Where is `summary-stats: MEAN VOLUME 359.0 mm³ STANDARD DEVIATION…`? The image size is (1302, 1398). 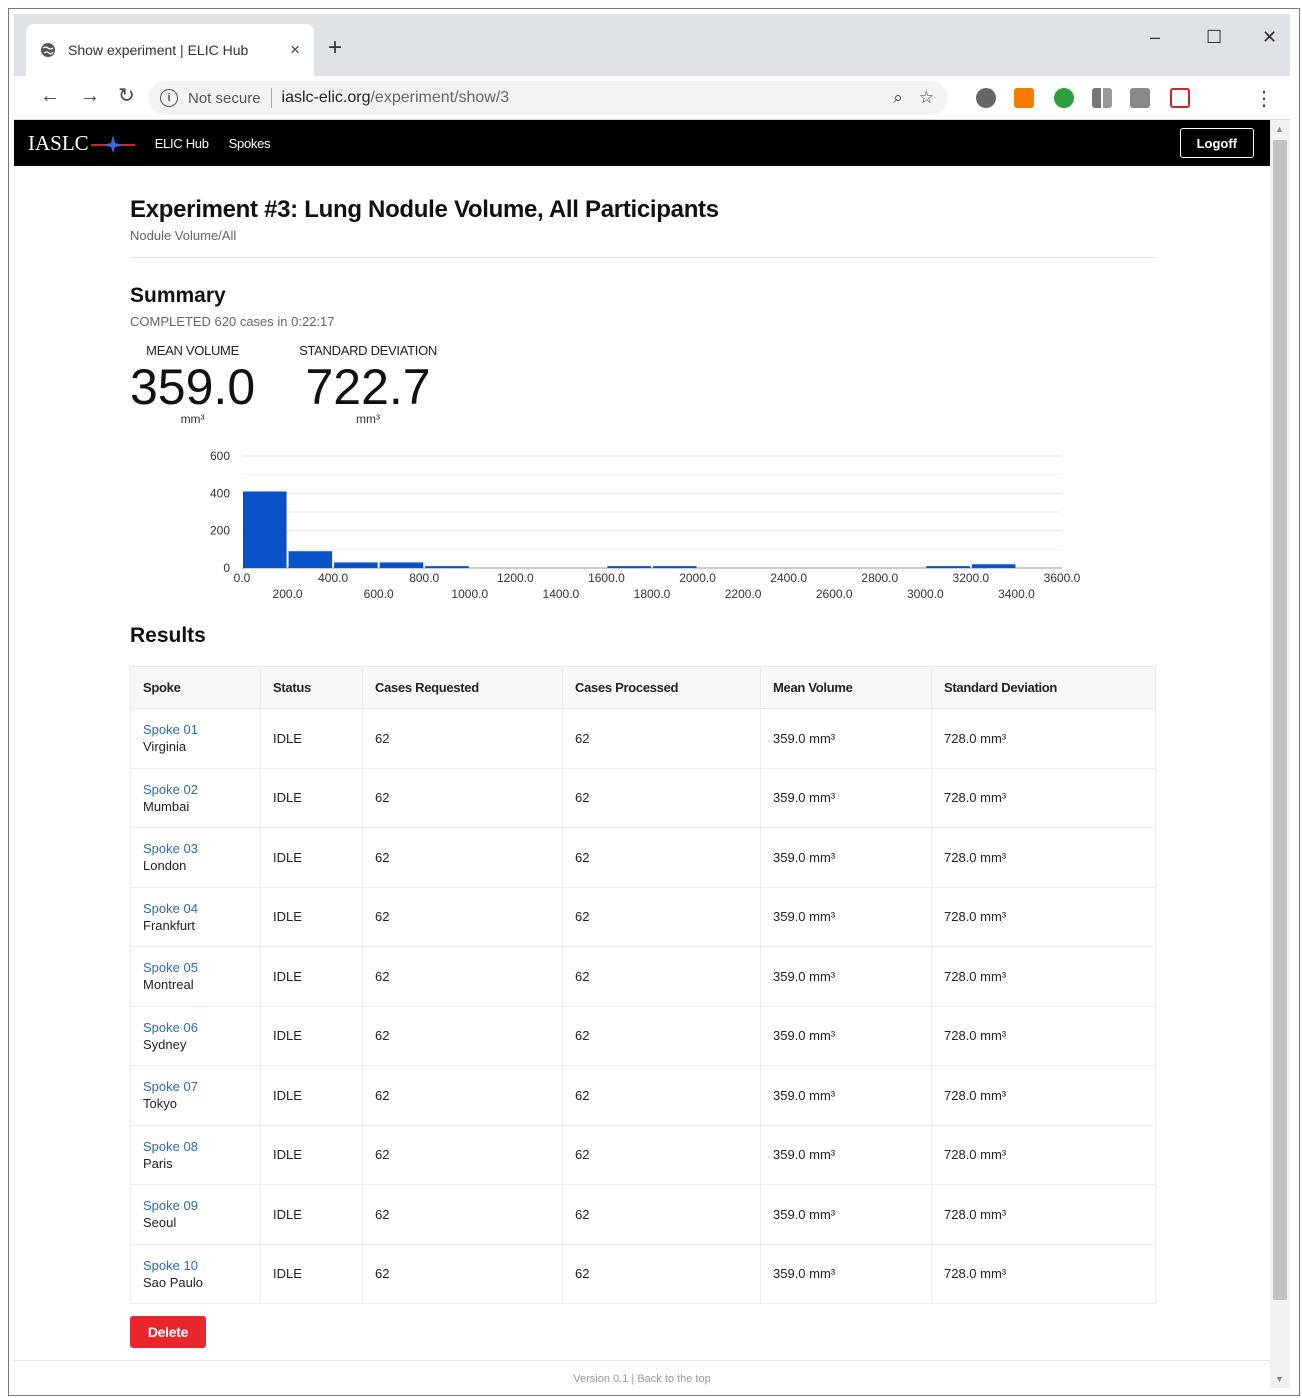 summary-stats: MEAN VOLUME 359.0 mm³ STANDARD DEVIATION… is located at coordinates (643, 384).